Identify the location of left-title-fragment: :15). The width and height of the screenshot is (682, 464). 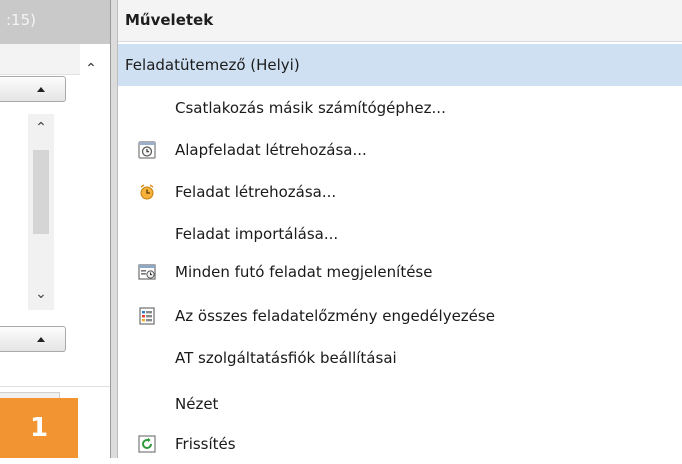
(56, 22).